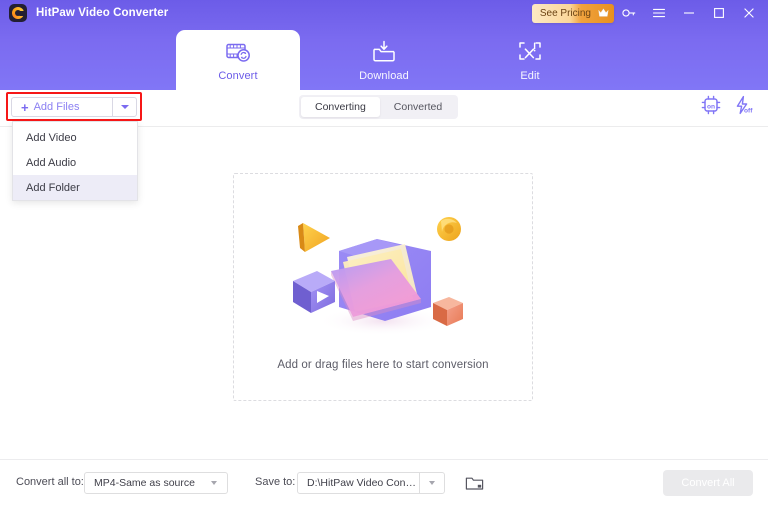  Describe the element at coordinates (214, 483) in the screenshot. I see `format-chevron-down-icon` at that location.